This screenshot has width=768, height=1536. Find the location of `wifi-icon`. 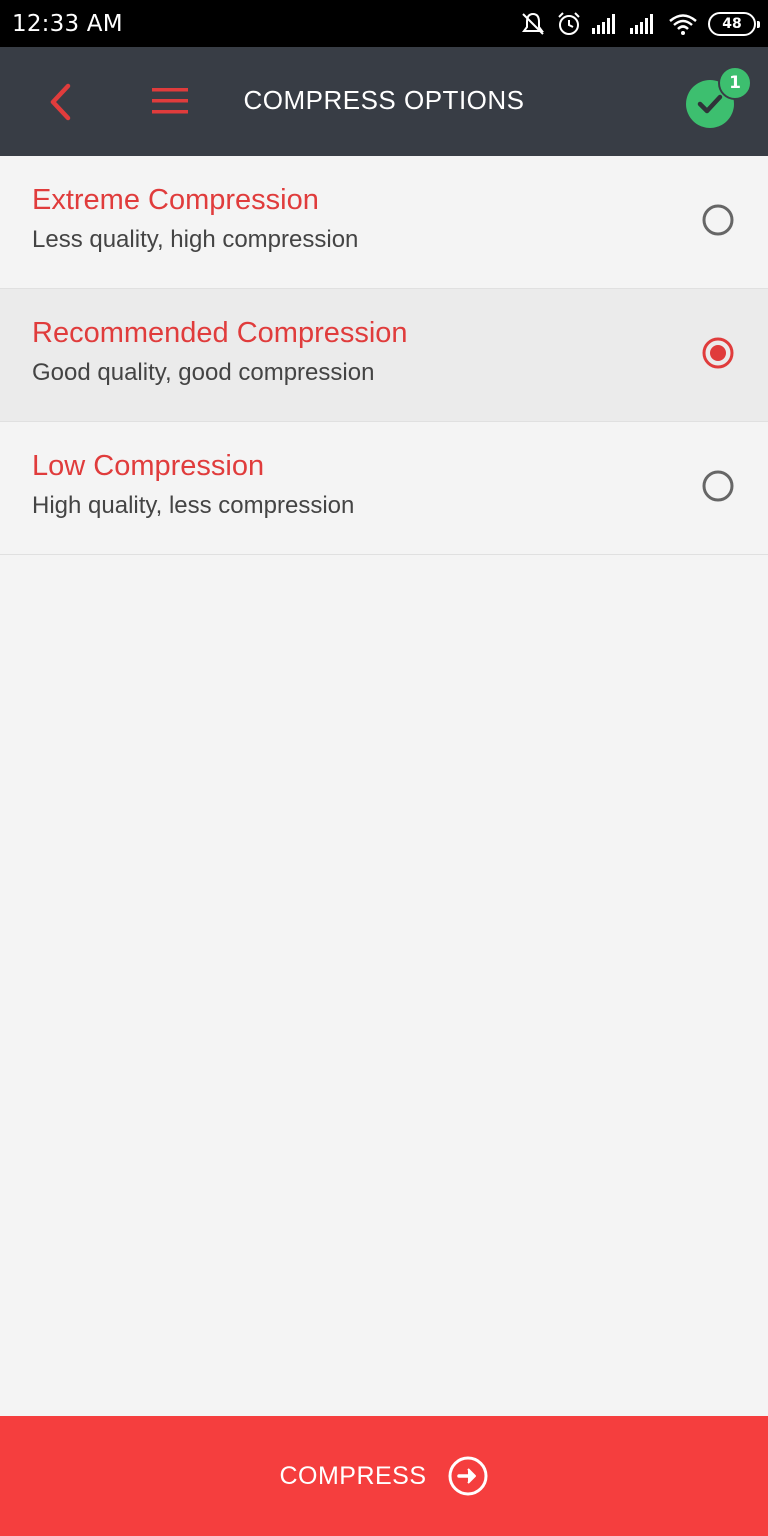

wifi-icon is located at coordinates (683, 24).